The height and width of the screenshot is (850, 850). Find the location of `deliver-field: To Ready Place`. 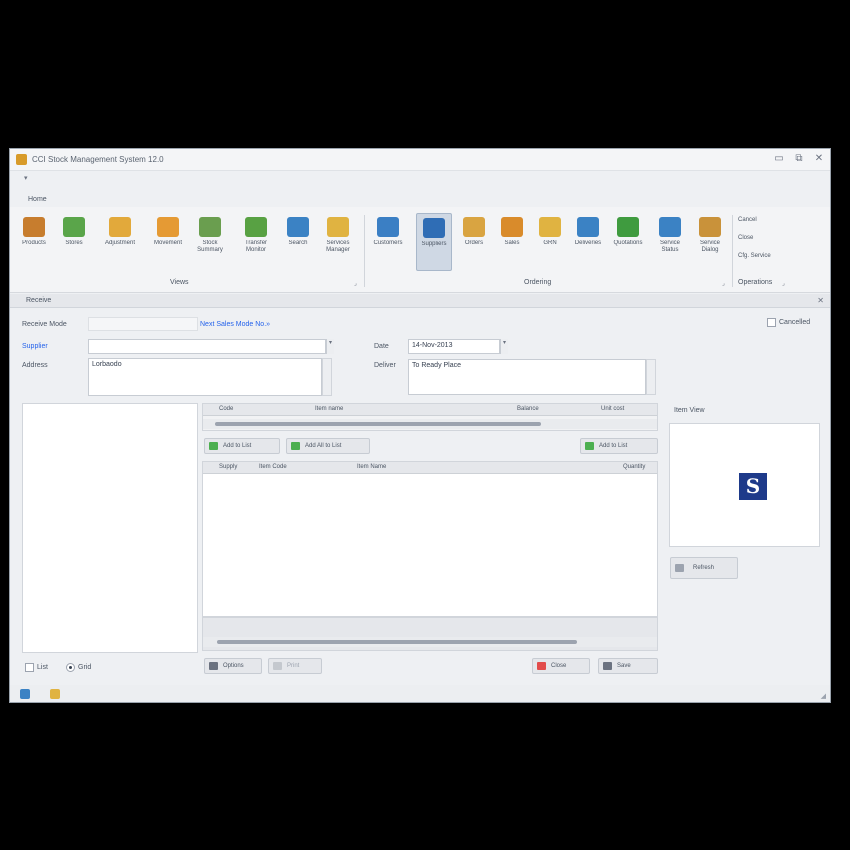

deliver-field: To Ready Place is located at coordinates (527, 377).